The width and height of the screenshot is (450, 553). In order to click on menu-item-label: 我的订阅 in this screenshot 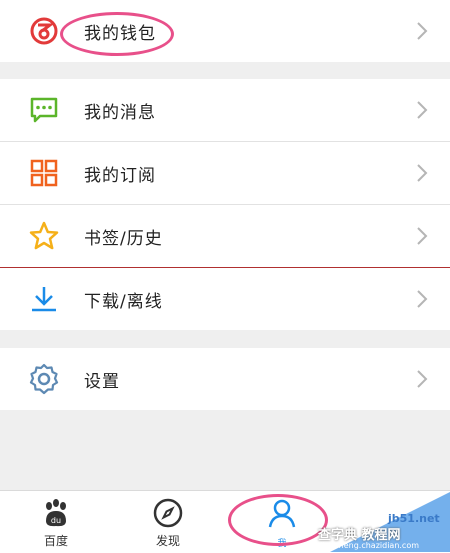, I will do `click(120, 175)`.